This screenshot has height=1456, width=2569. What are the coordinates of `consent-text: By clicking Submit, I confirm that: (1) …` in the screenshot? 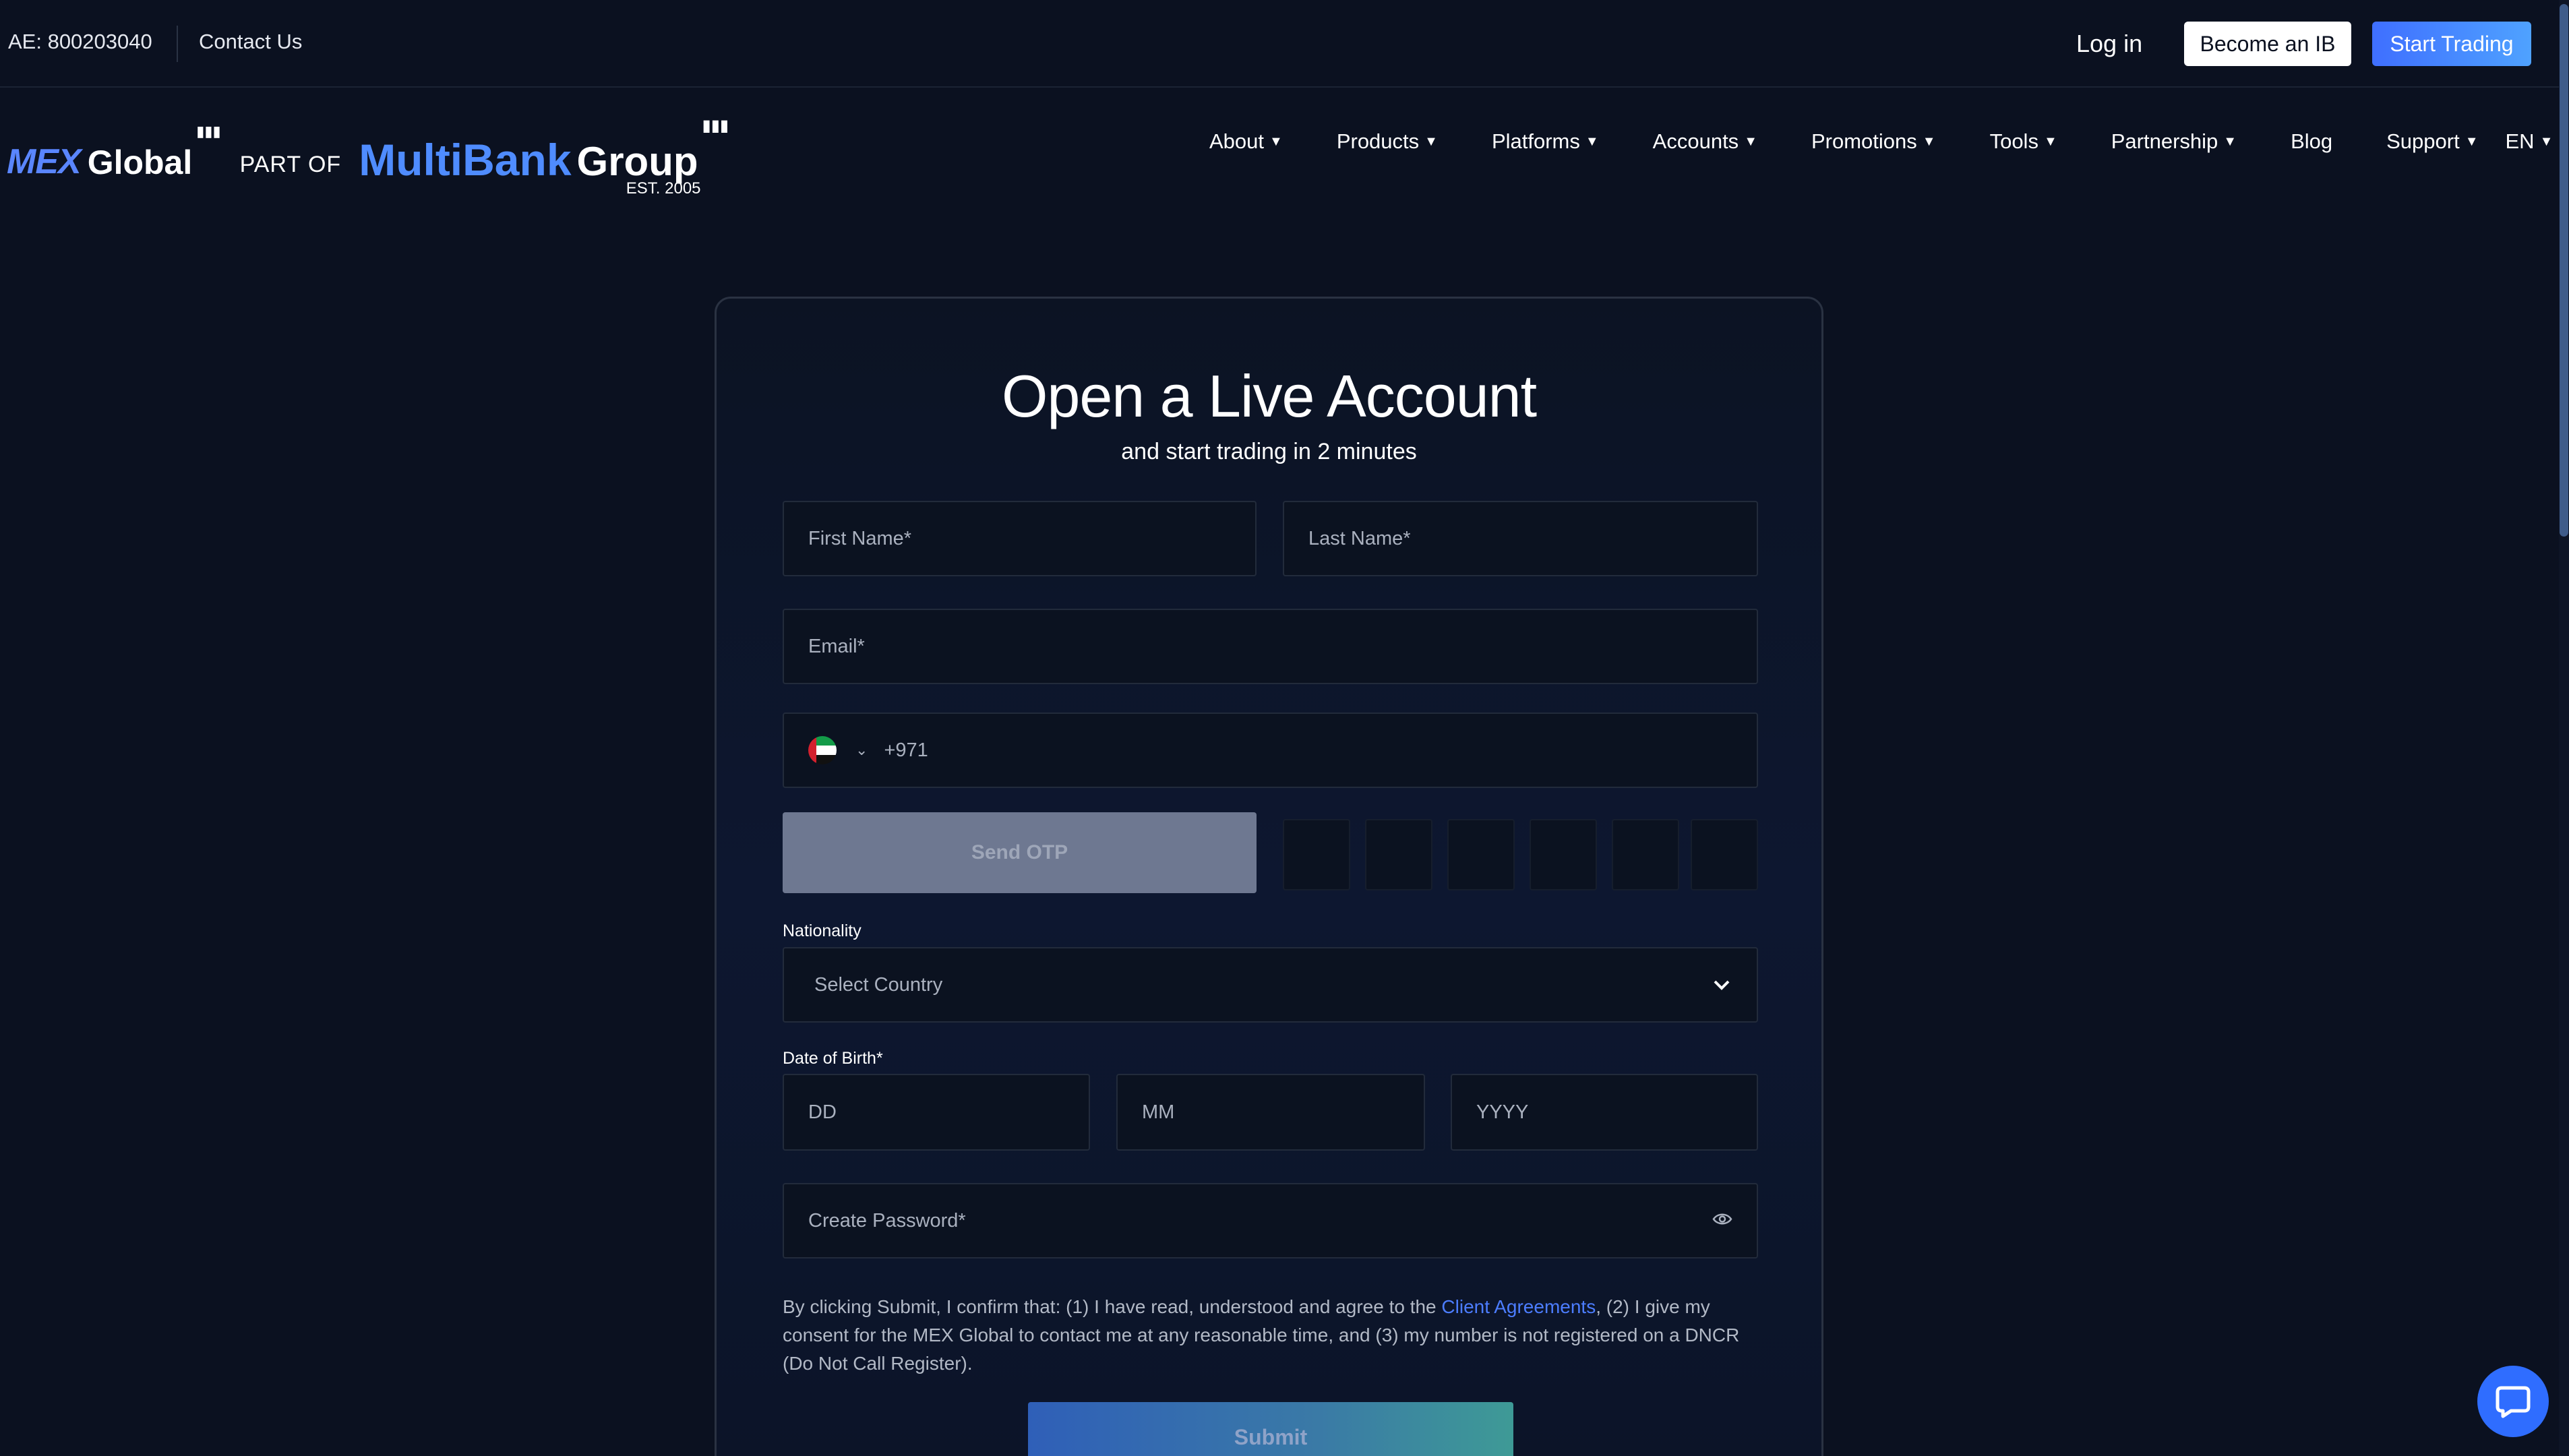 It's located at (1275, 1335).